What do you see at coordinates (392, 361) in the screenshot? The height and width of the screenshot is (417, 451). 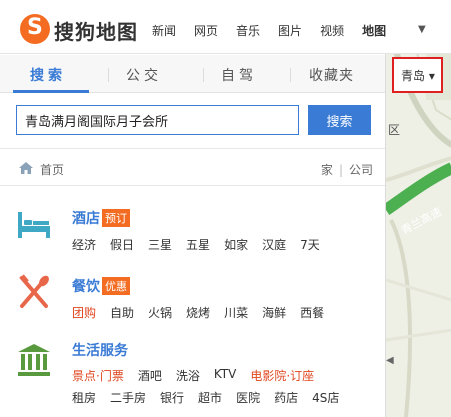 I see `caret-left-icon: ◀` at bounding box center [392, 361].